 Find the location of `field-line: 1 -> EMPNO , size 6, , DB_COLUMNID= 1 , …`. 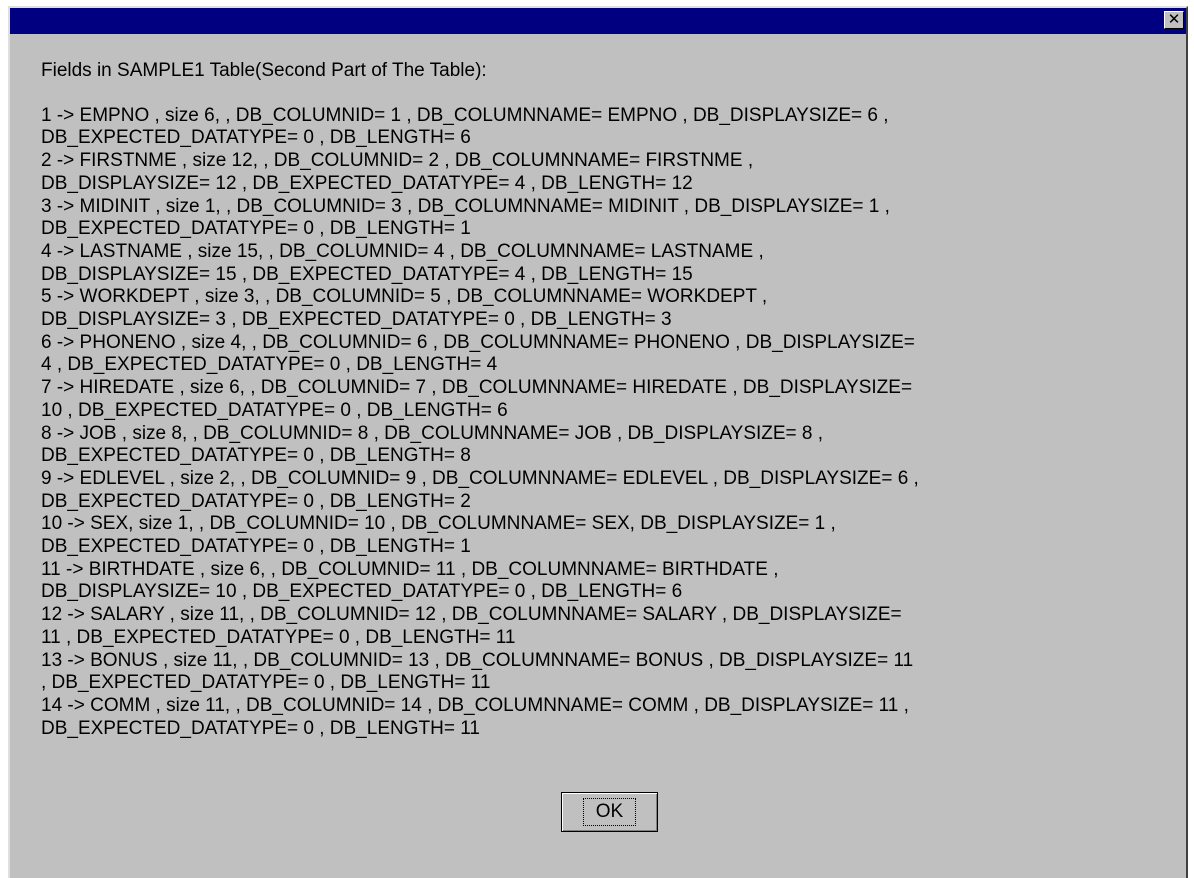

field-line: 1 -> EMPNO , size 6, , DB_COLUMNID= 1 , … is located at coordinates (465, 115).